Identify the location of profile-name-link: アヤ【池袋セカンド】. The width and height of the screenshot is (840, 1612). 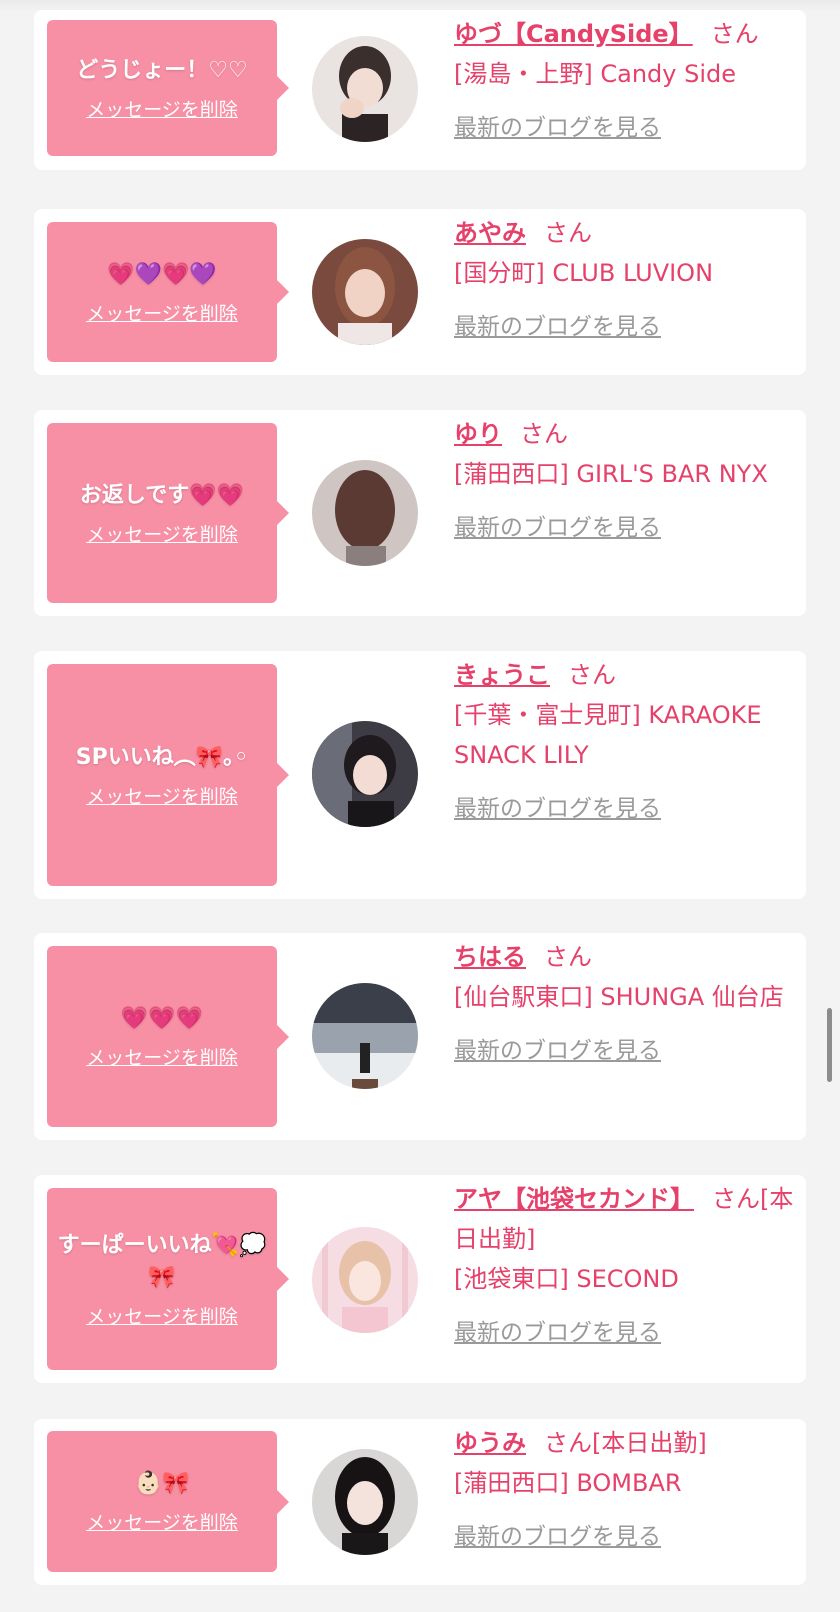
(574, 1199).